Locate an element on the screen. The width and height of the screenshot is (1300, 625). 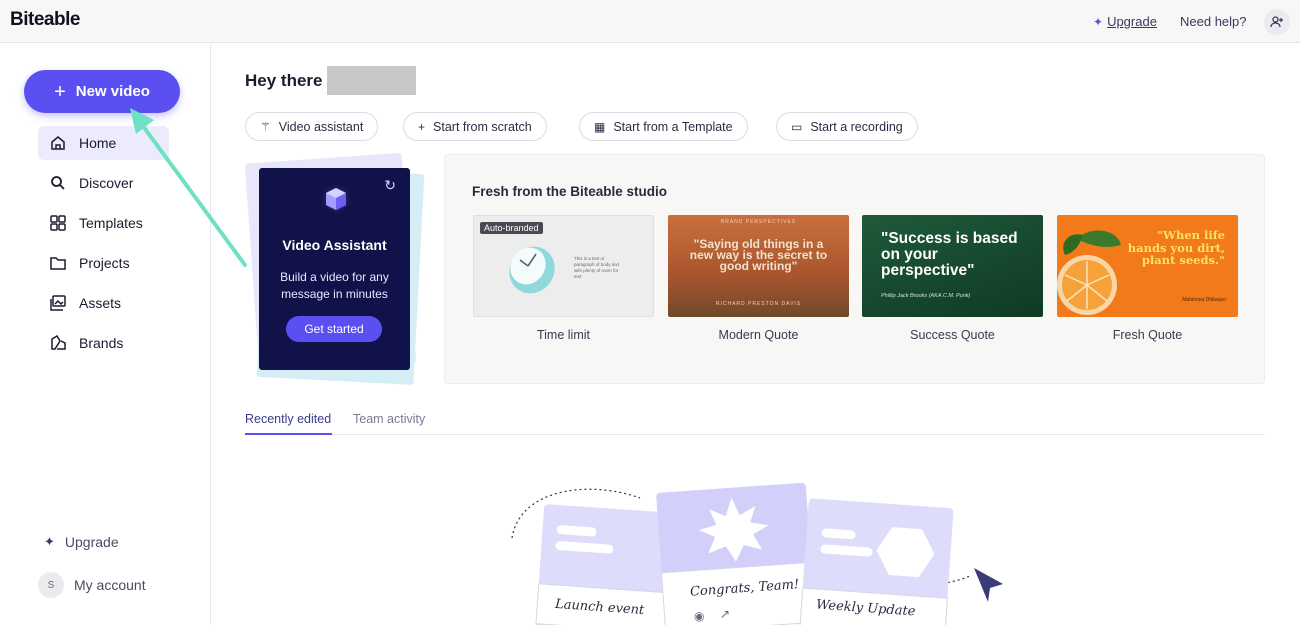
share-icon: ↗ is located at coordinates (725, 614).